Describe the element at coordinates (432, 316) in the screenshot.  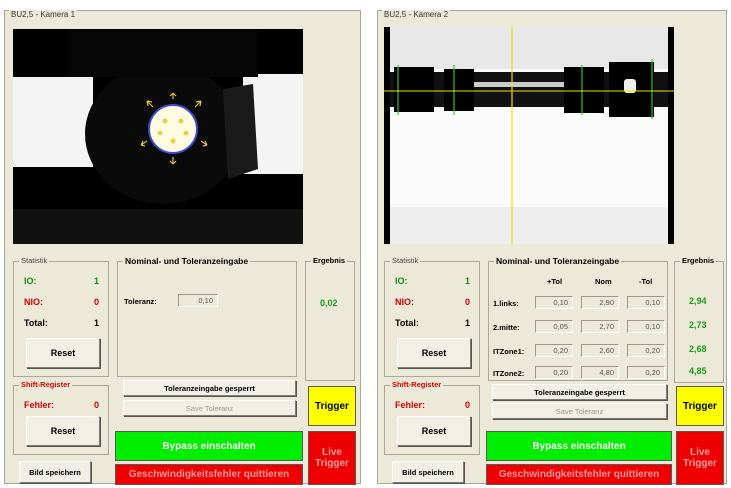
I see `camera2-statistik-group: Statistik IO: 1 NIO: 0 Total: 1 Reset` at that location.